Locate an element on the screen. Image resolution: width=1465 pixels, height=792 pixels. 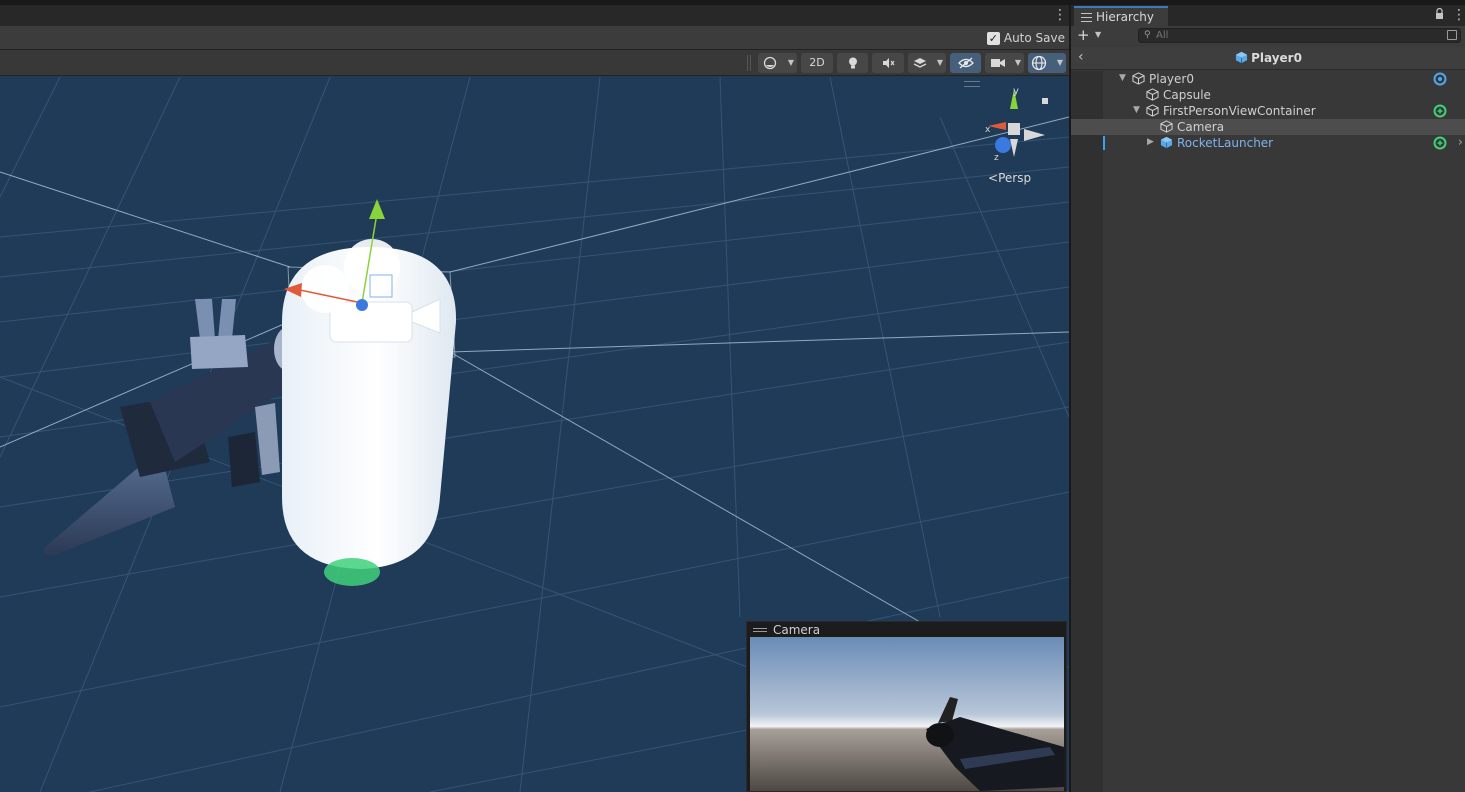
autosave-checkbox: ✓ is located at coordinates (993, 38).